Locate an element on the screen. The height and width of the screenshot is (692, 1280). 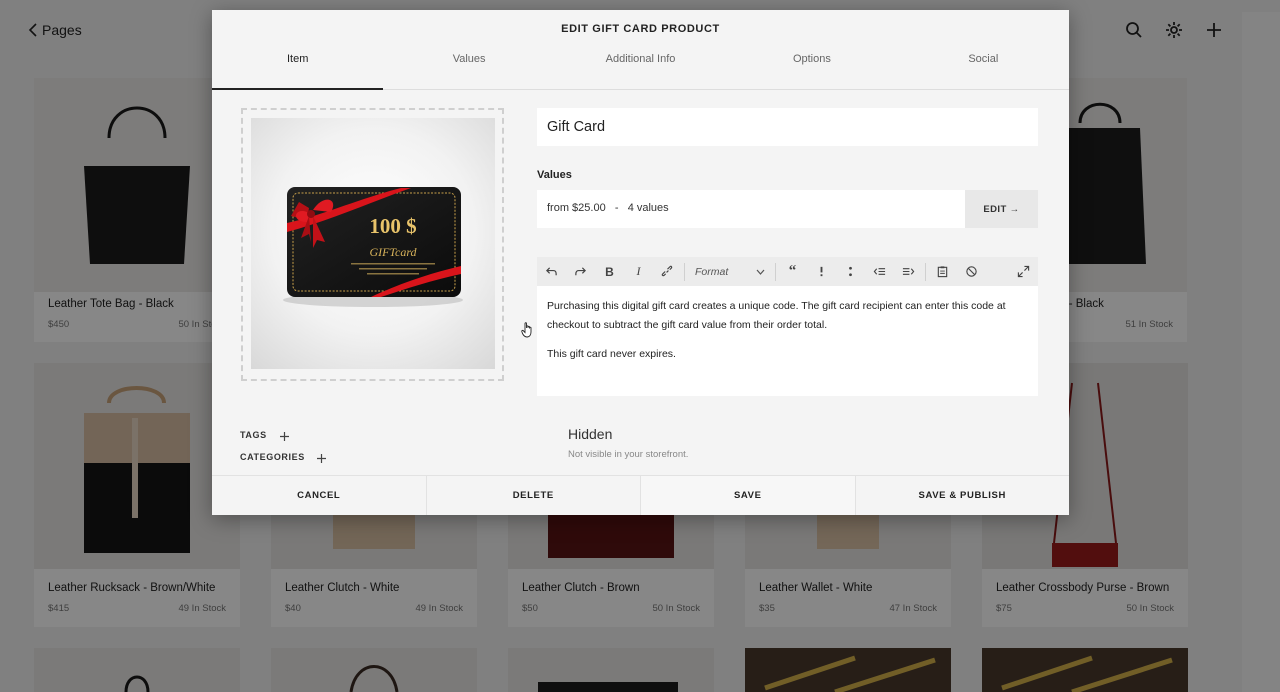
chevron-down-icon is located at coordinates (760, 272).